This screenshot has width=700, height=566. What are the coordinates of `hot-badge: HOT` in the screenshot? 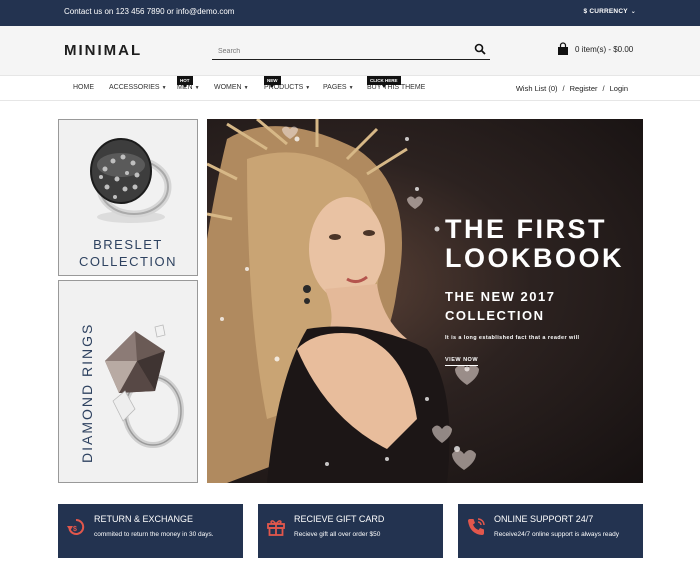 It's located at (185, 82).